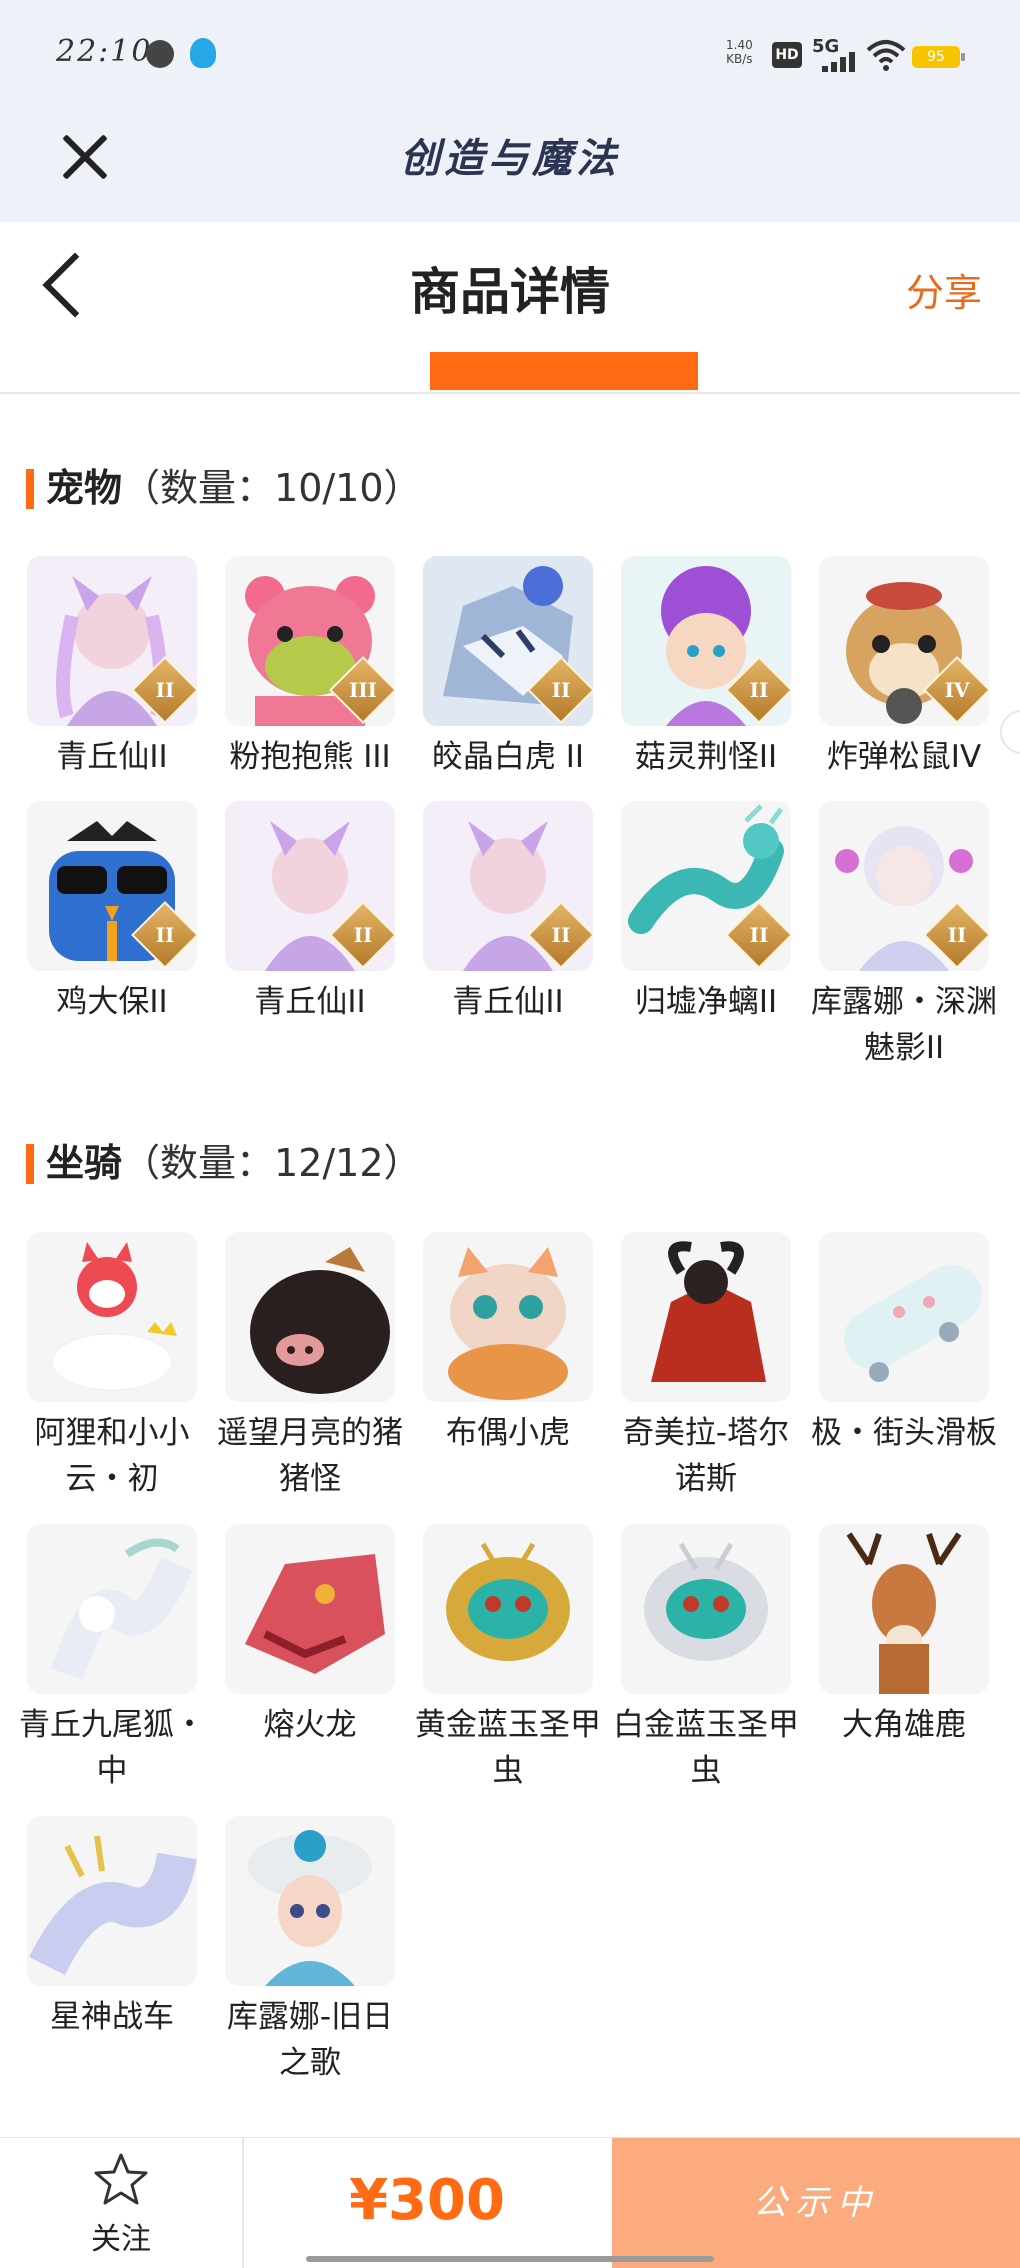 Image resolution: width=1020 pixels, height=2268 pixels. I want to click on app-notification-icon, so click(160, 54).